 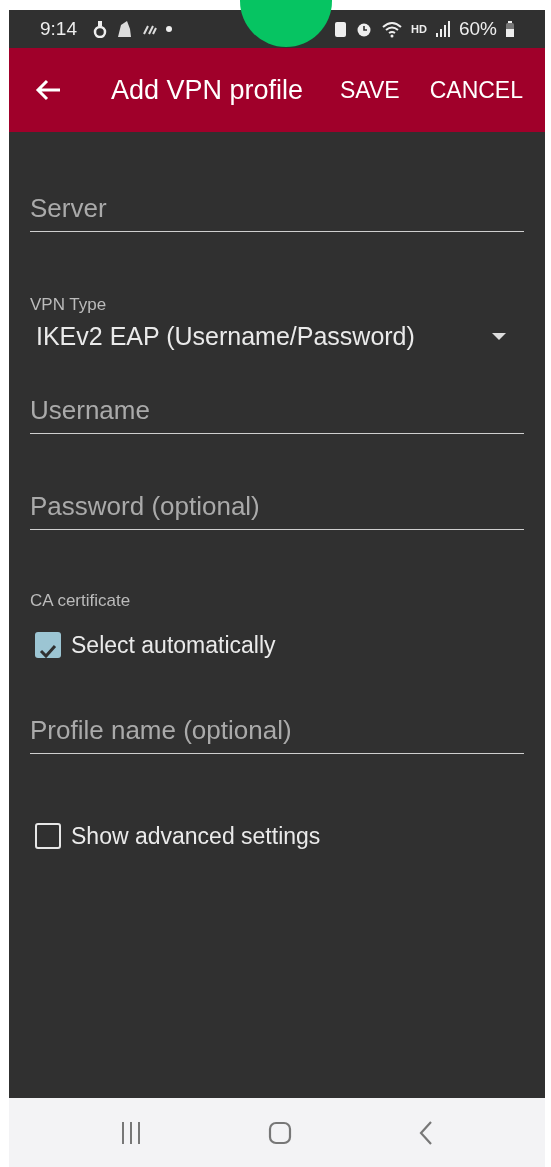 I want to click on input-field: Password (optional), so click(x=277, y=509).